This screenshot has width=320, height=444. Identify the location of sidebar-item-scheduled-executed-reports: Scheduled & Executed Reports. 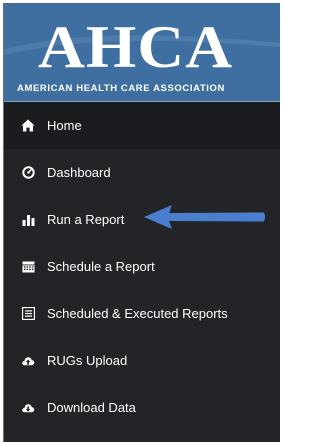
(142, 313).